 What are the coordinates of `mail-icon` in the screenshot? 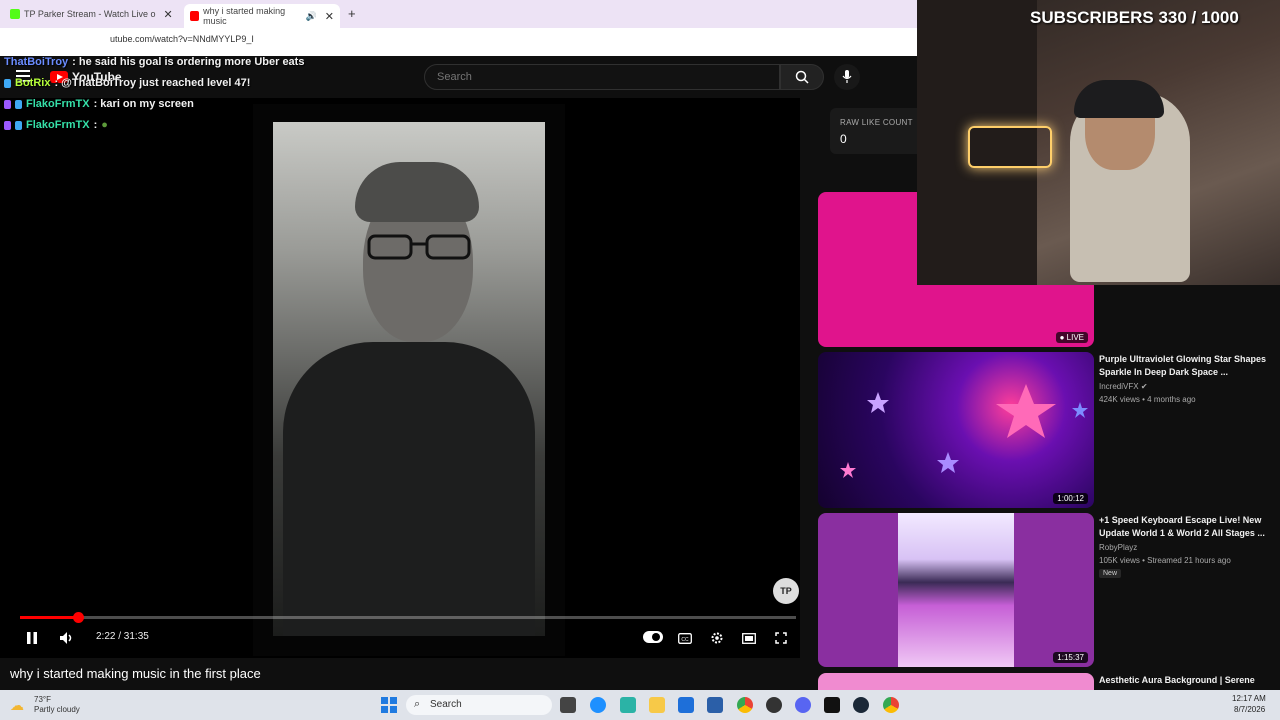 It's located at (686, 705).